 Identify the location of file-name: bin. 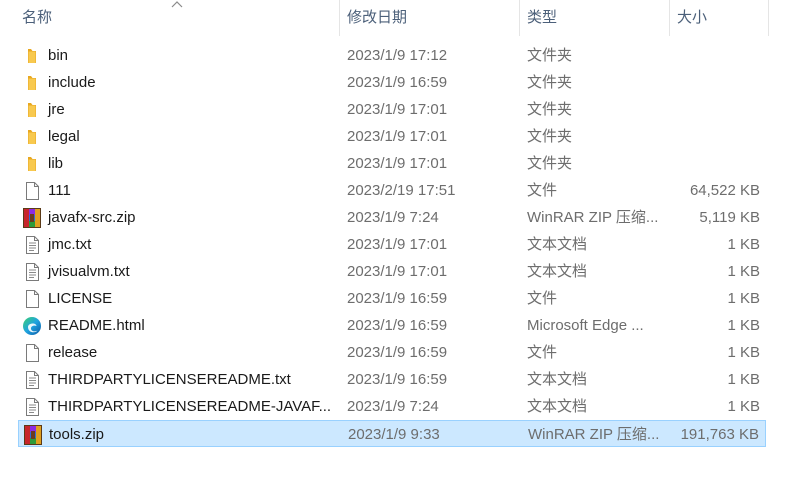
(58, 55).